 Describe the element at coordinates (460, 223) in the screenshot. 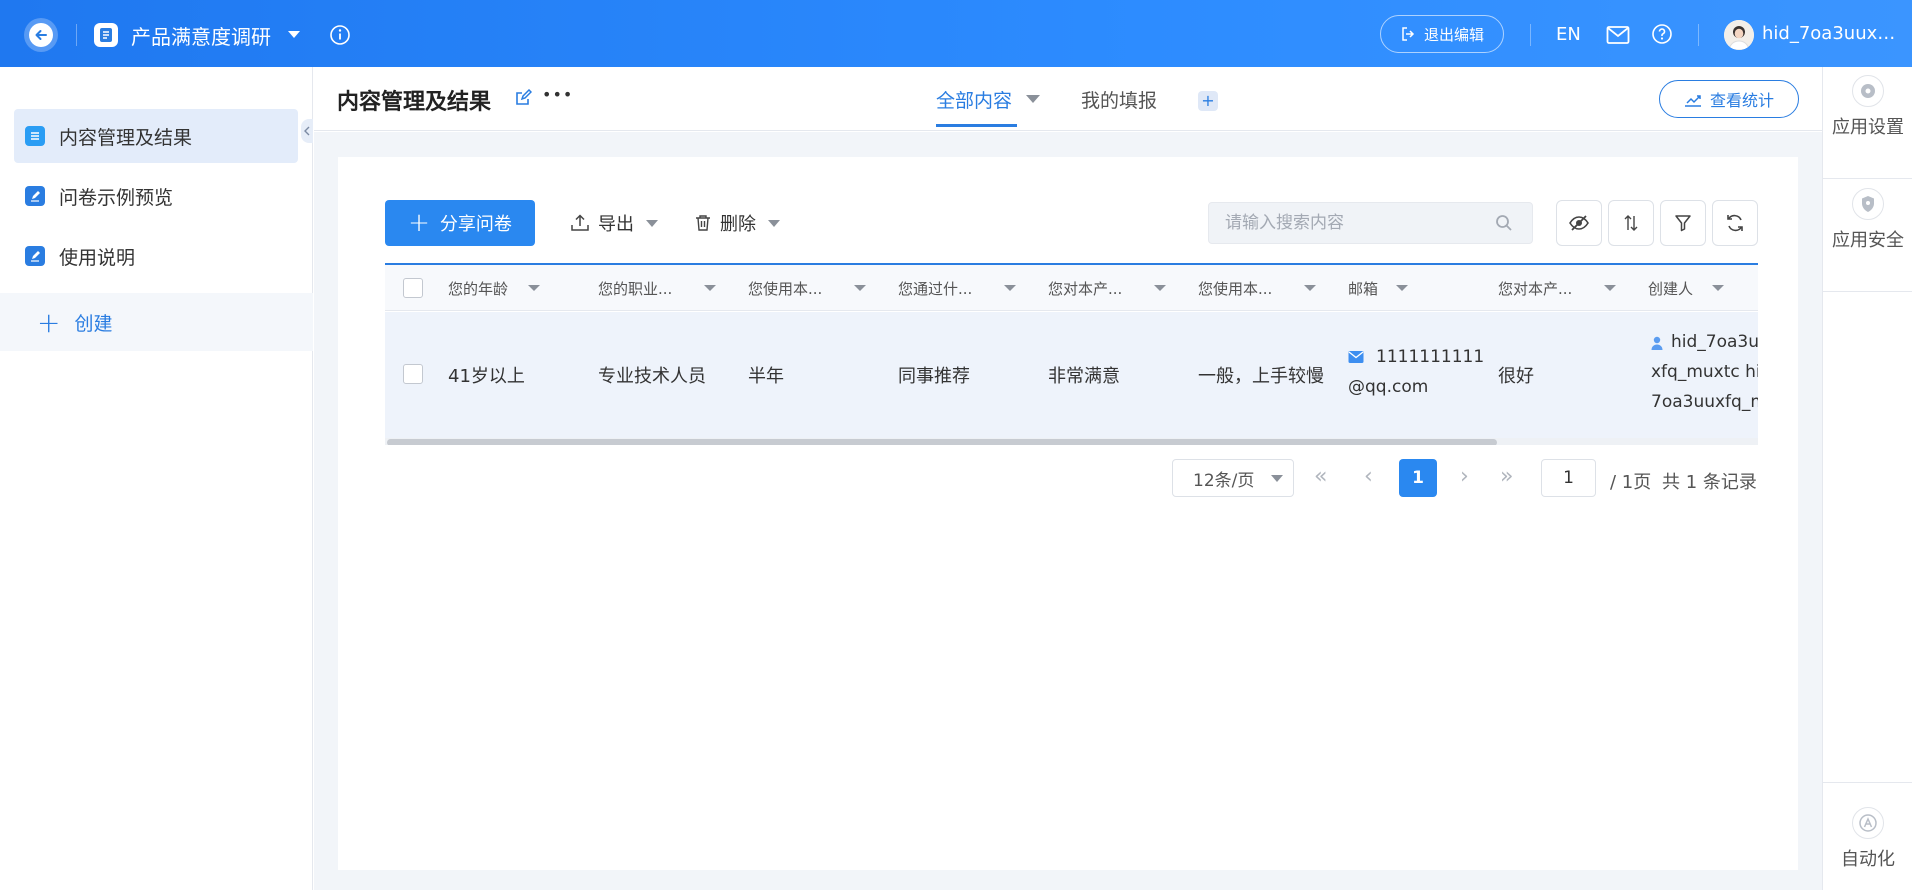

I see `share-survey-button: + 分享问卷` at that location.